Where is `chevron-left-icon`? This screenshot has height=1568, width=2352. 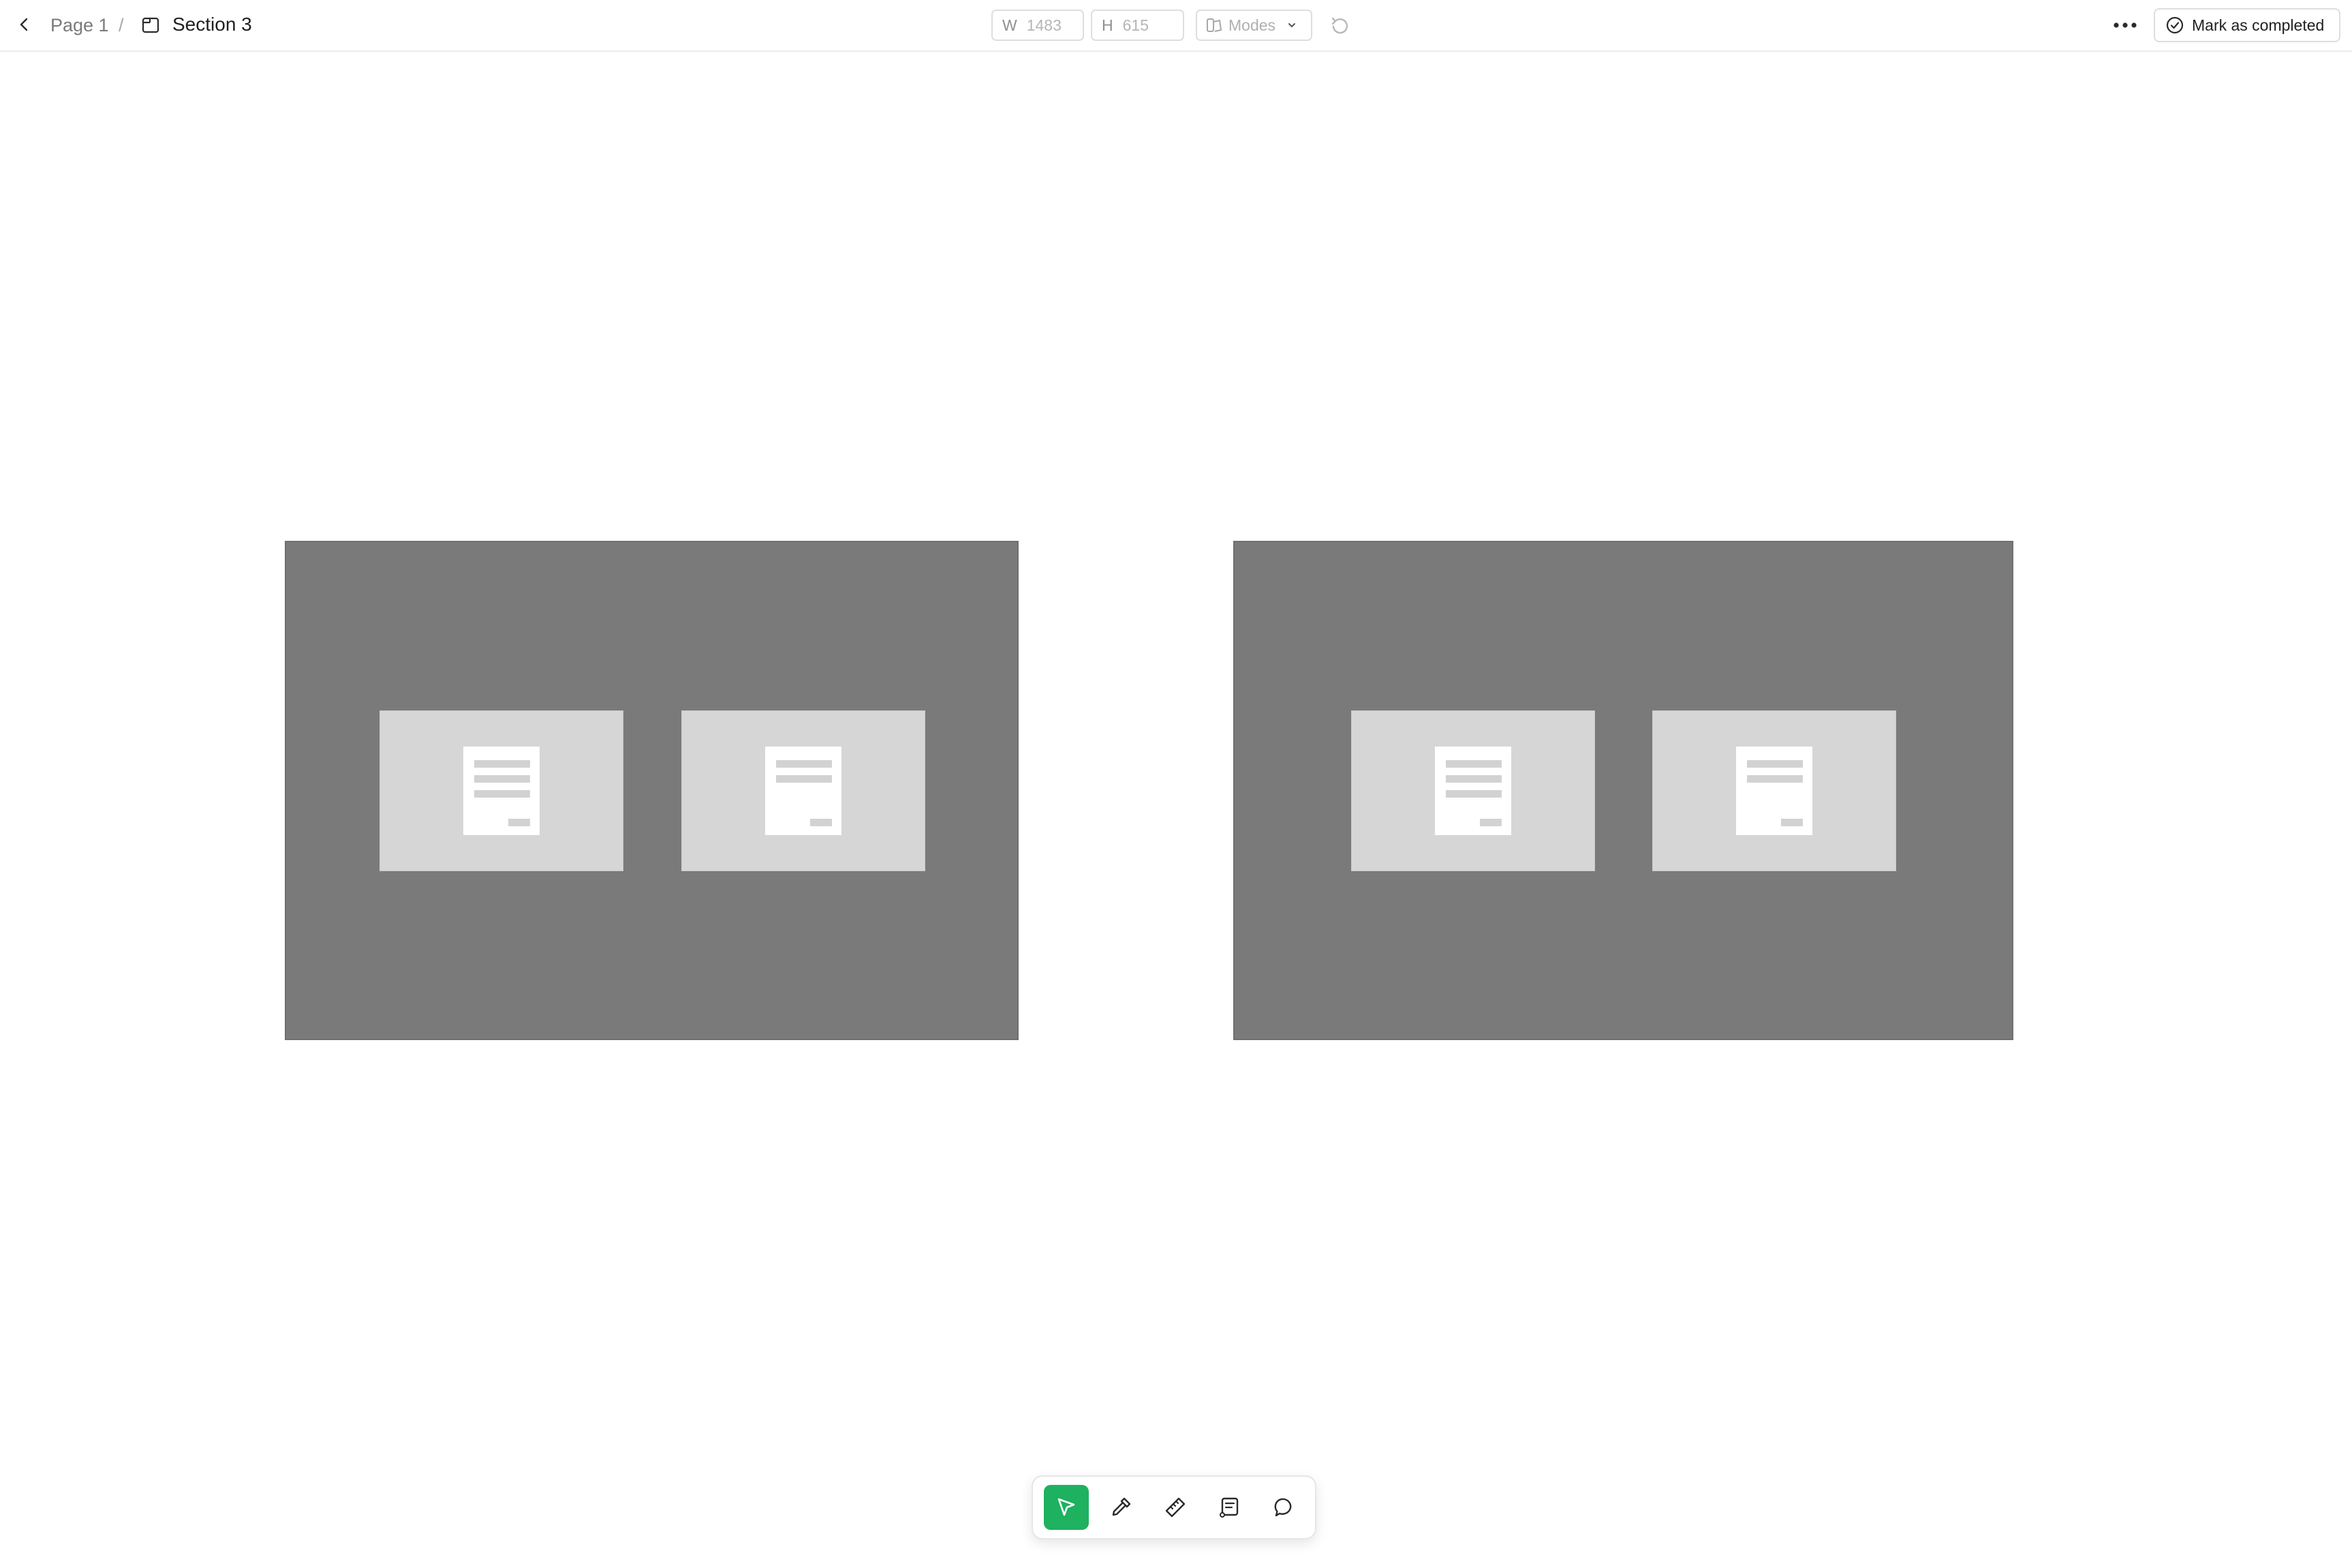 chevron-left-icon is located at coordinates (24, 24).